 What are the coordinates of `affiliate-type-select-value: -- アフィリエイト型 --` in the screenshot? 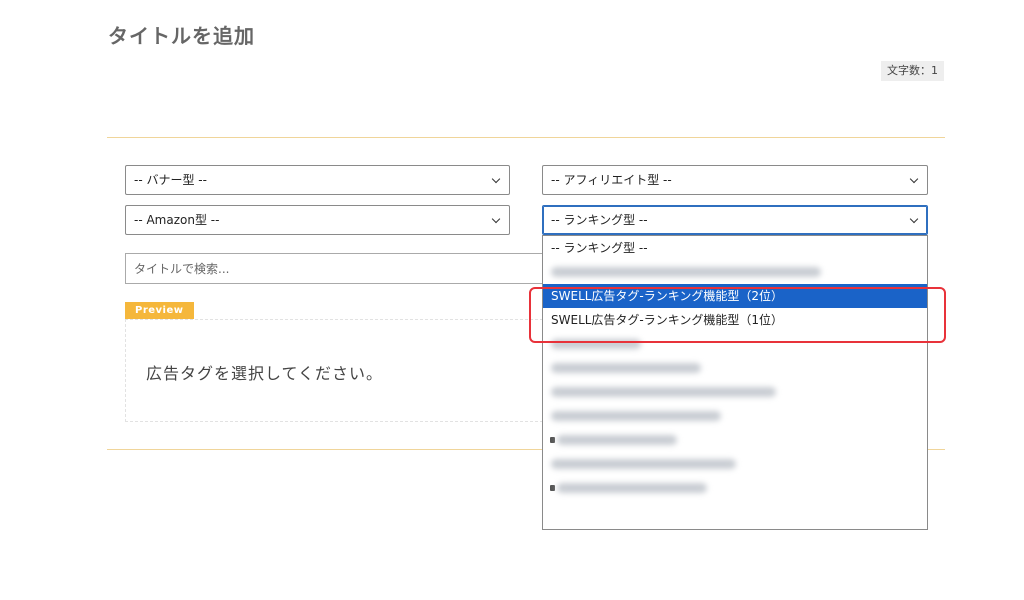 It's located at (611, 180).